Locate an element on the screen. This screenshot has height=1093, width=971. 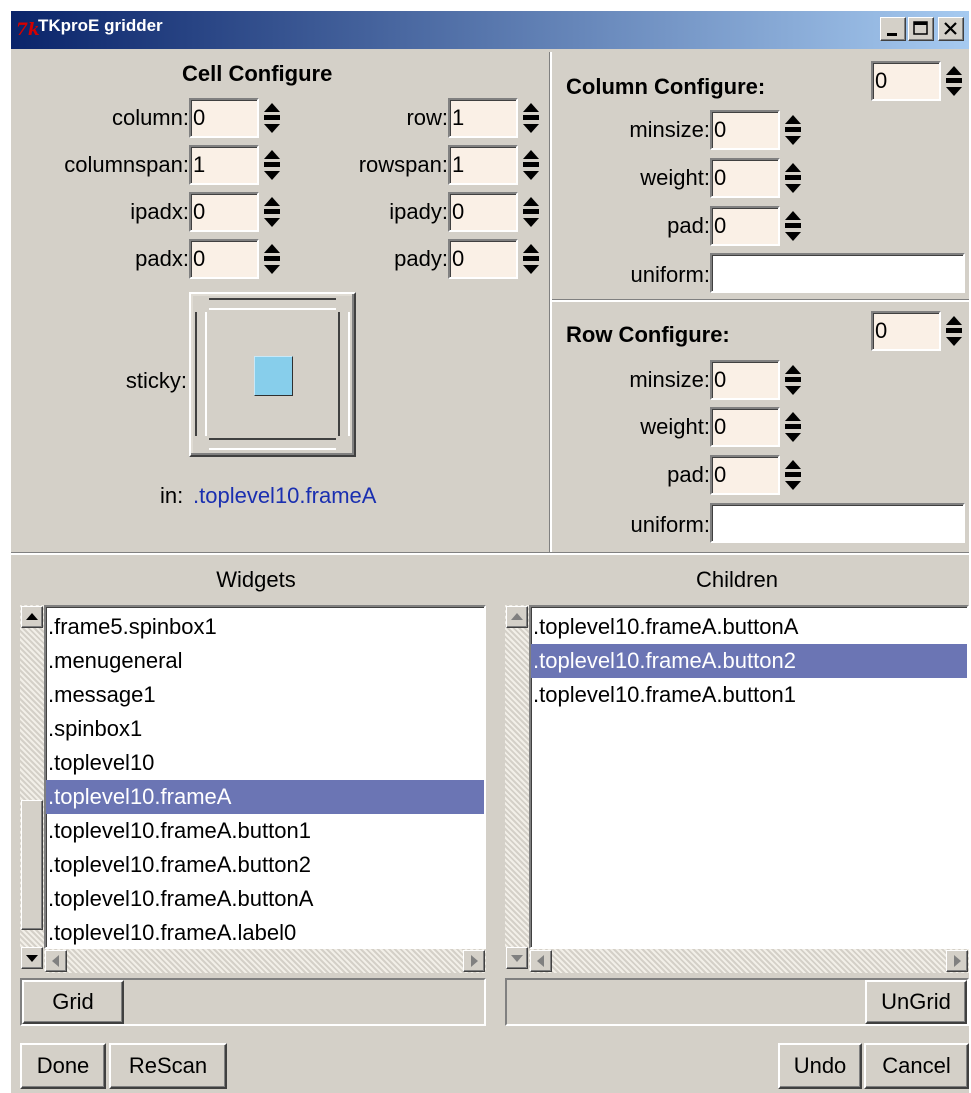
list-item: .frame5.spinbox1 is located at coordinates (265, 627).